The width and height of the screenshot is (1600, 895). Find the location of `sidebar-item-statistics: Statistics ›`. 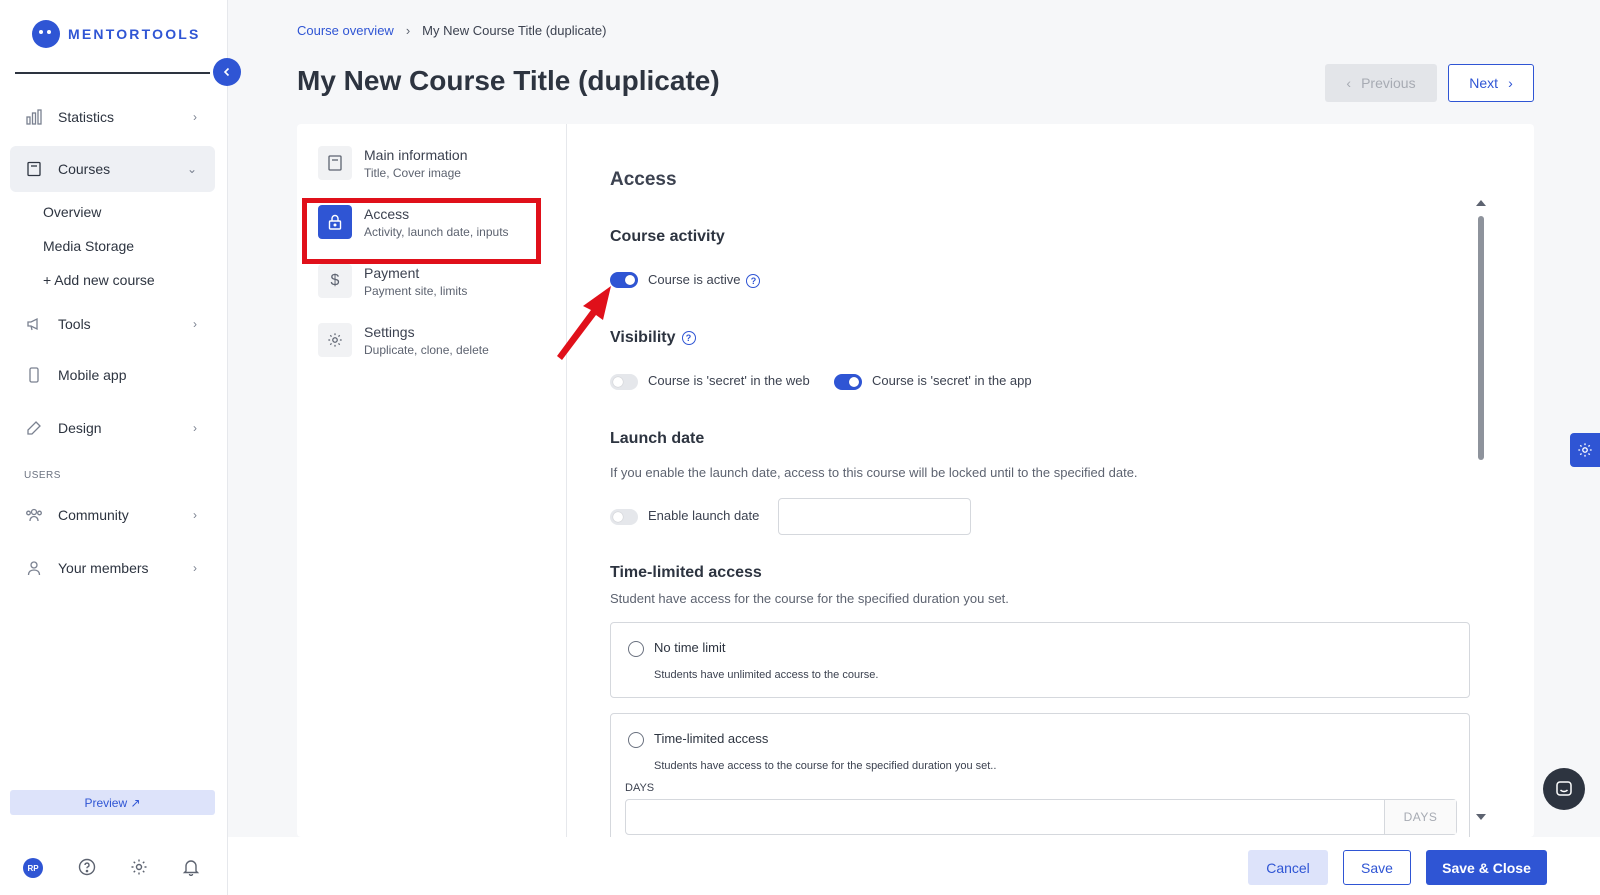

sidebar-item-statistics: Statistics › is located at coordinates (112, 117).